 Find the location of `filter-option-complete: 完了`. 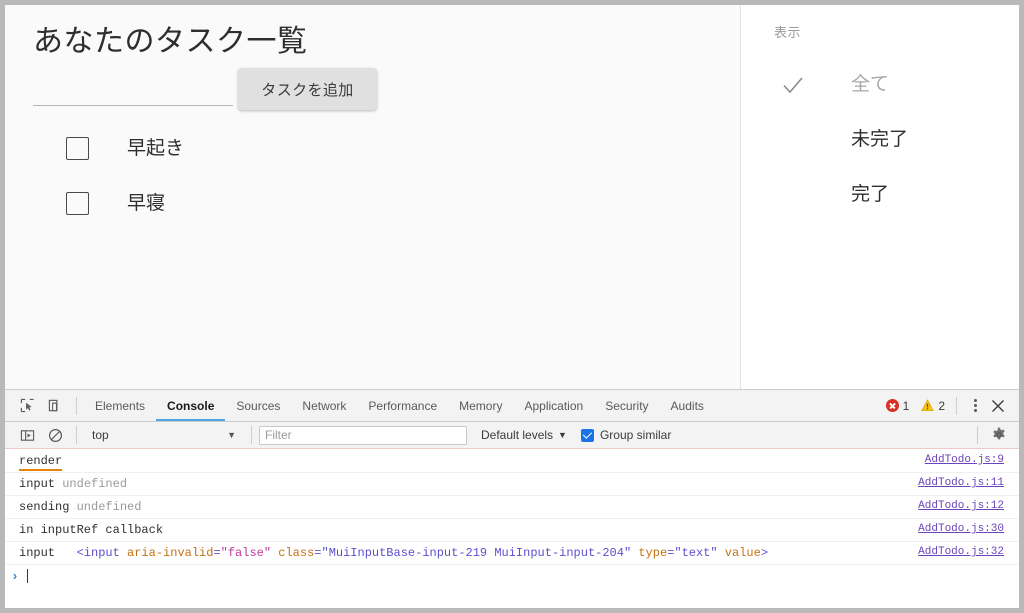

filter-option-complete: 完了 is located at coordinates (880, 202).